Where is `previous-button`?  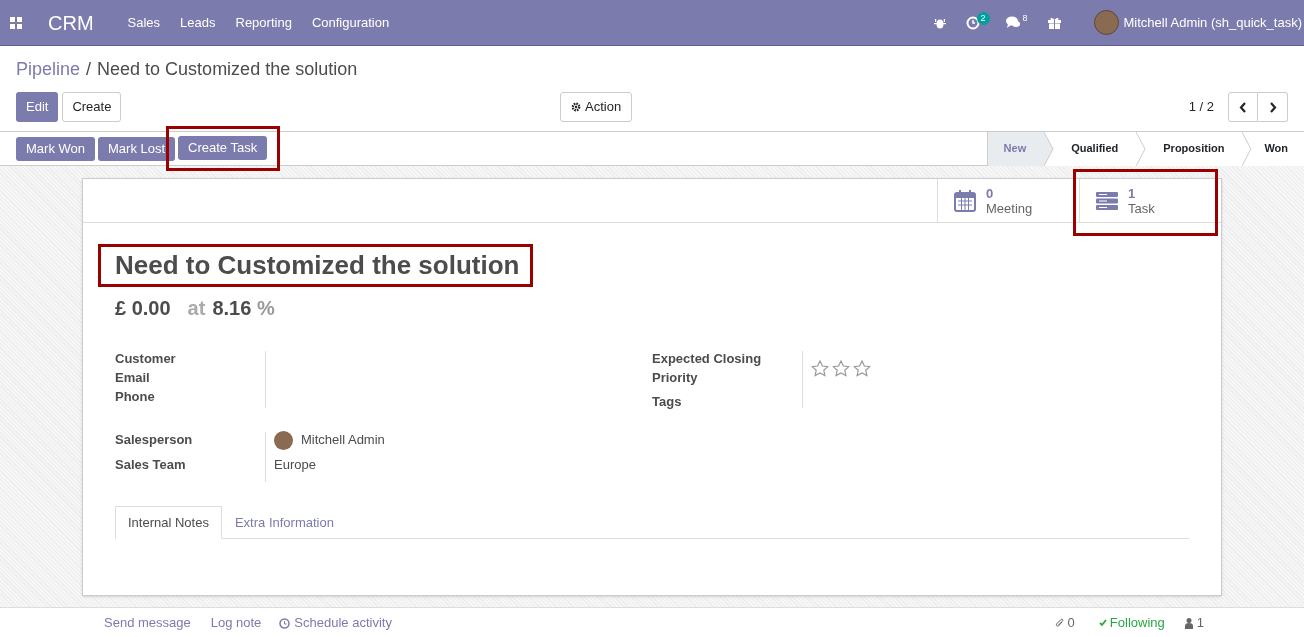
previous-button is located at coordinates (1243, 107).